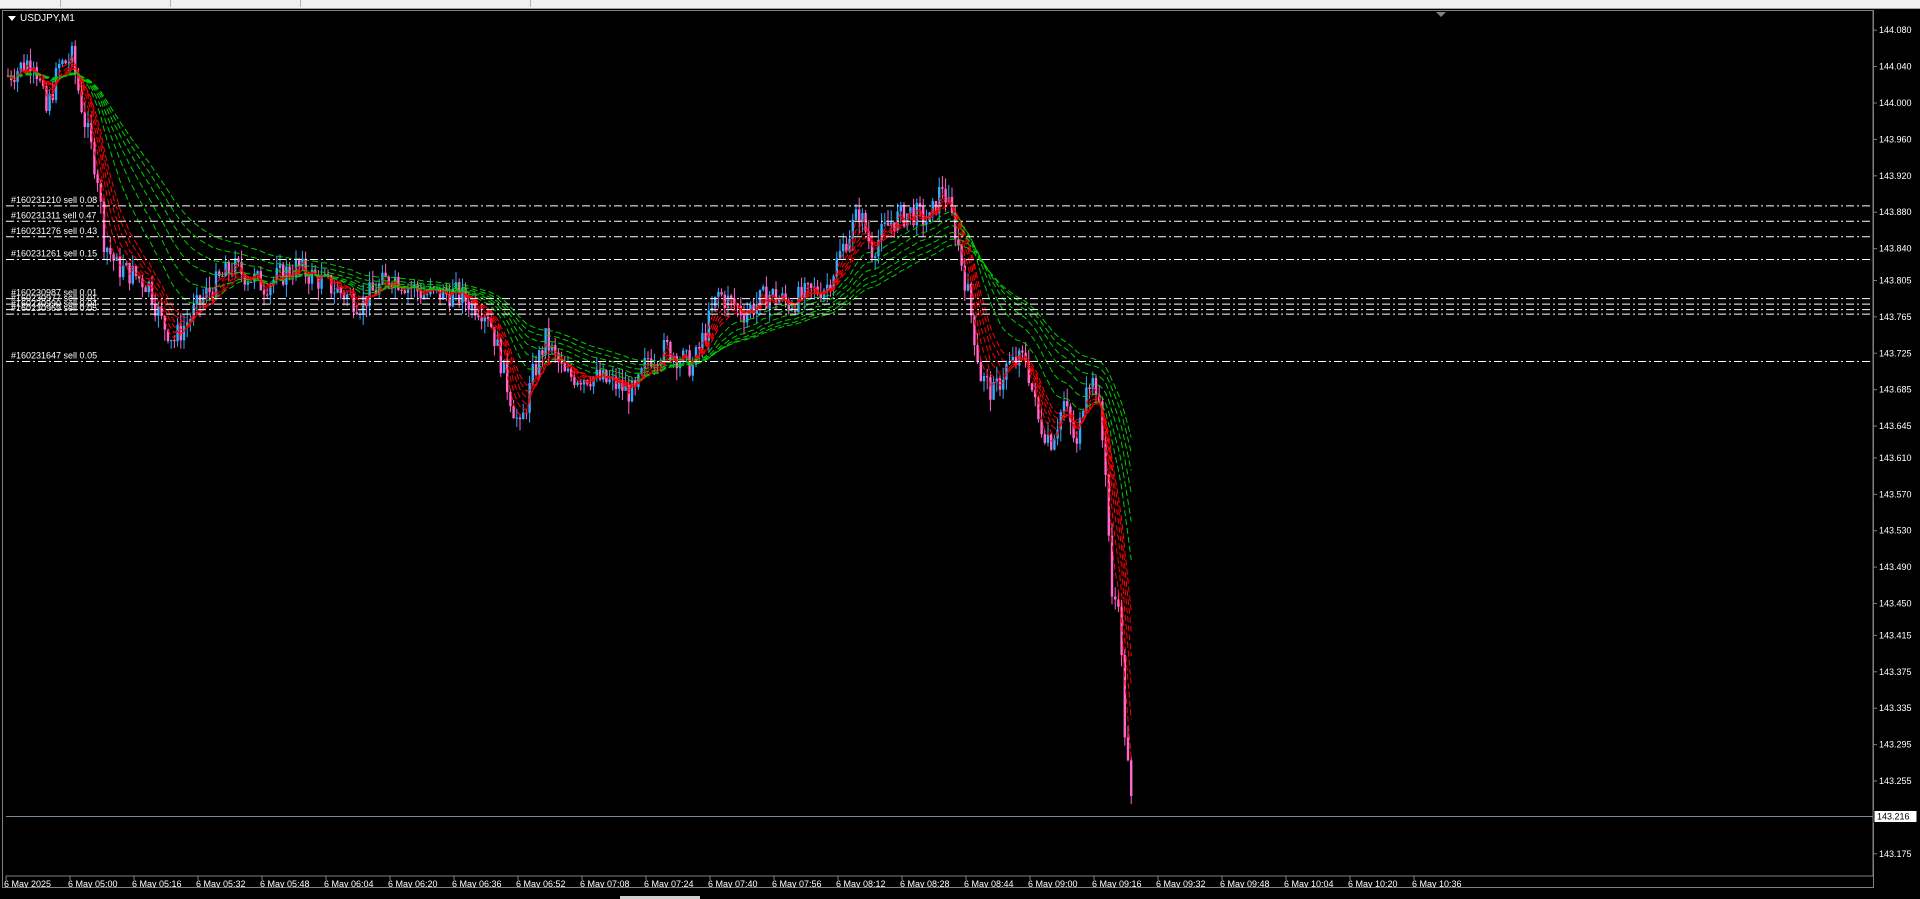 This screenshot has width=1920, height=899. I want to click on order-label: #160231311 sell 0.47, so click(53, 215).